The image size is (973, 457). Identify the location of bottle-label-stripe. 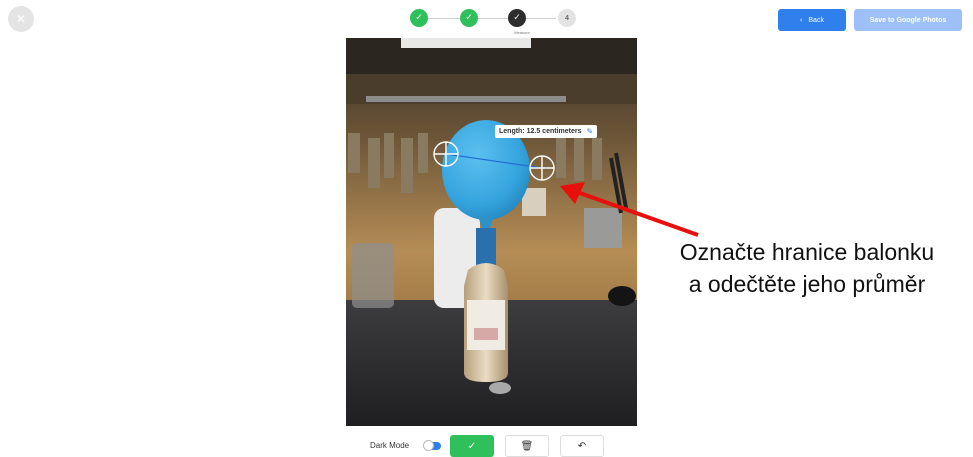
(486, 334).